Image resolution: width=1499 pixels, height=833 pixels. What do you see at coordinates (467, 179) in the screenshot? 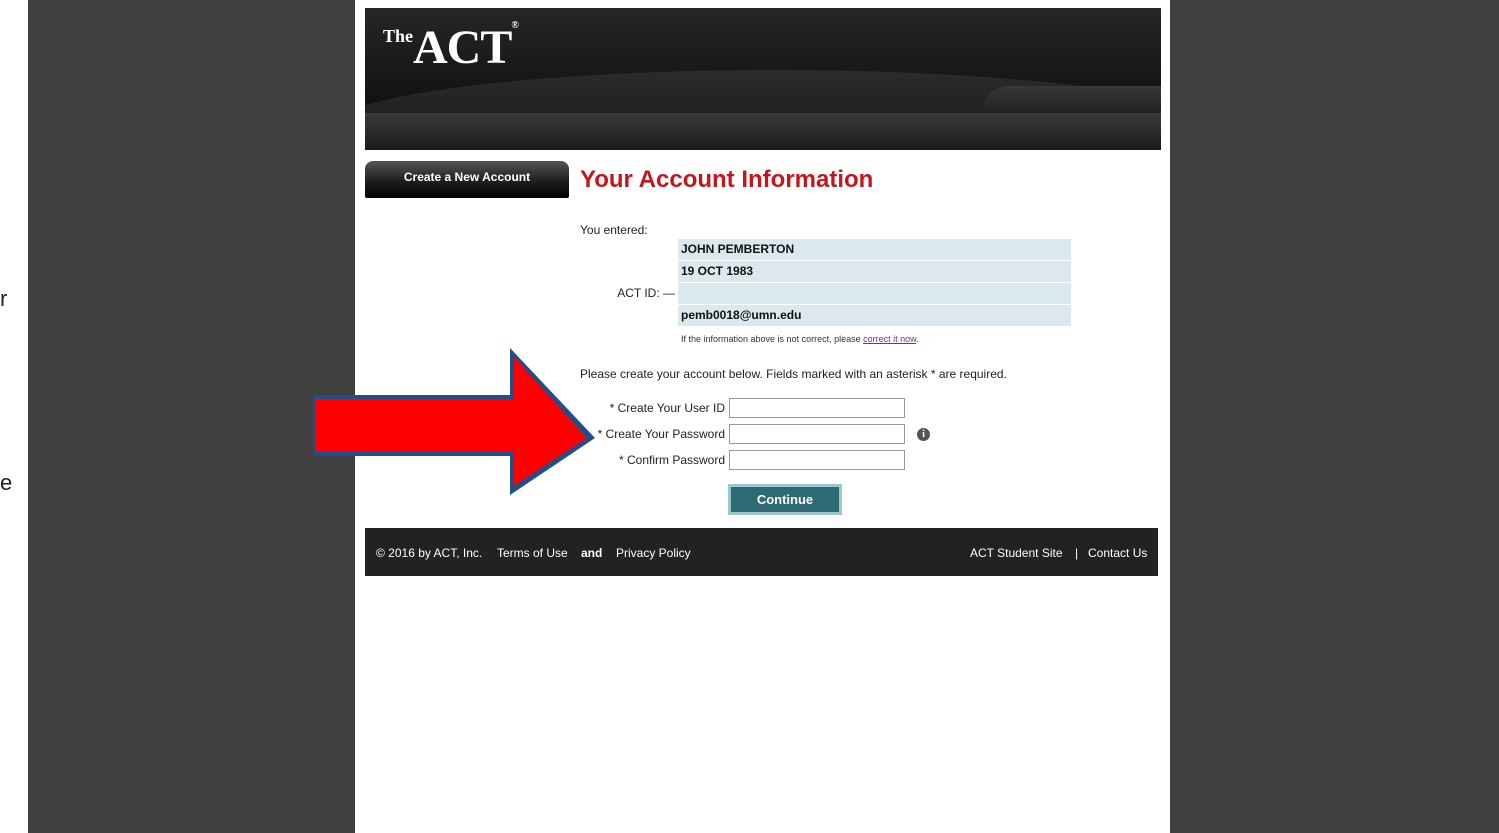
I see `create-account-tab: Create a New Account` at bounding box center [467, 179].